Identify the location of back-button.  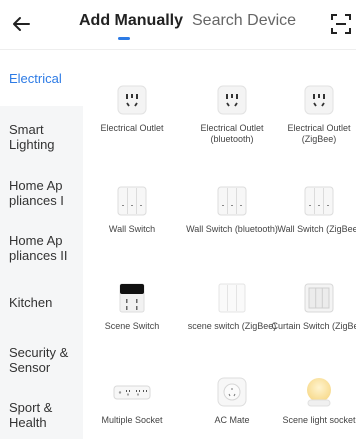
(21, 24).